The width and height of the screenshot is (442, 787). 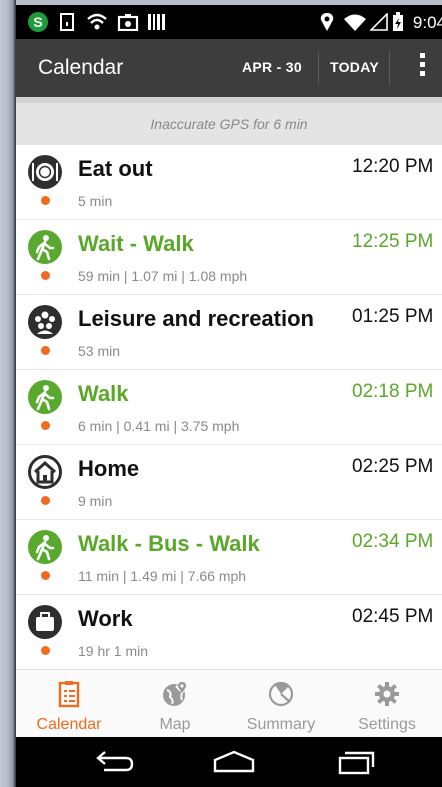 I want to click on activity-detail: 19 hr 1 min, so click(x=113, y=651).